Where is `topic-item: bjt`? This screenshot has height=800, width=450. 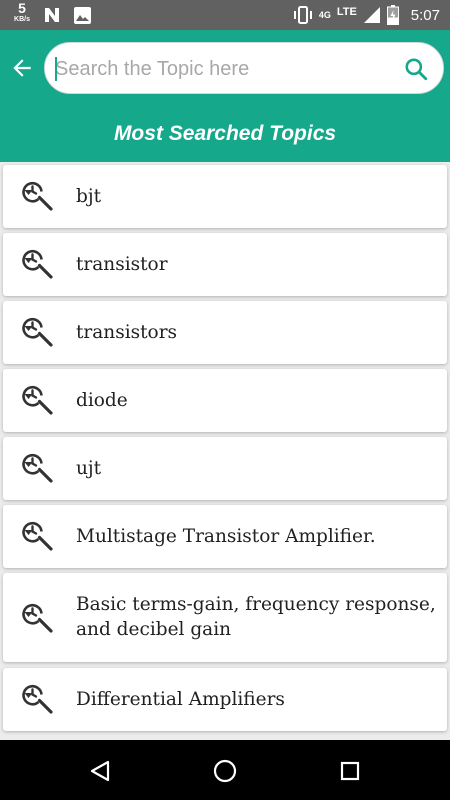
topic-item: bjt is located at coordinates (225, 196).